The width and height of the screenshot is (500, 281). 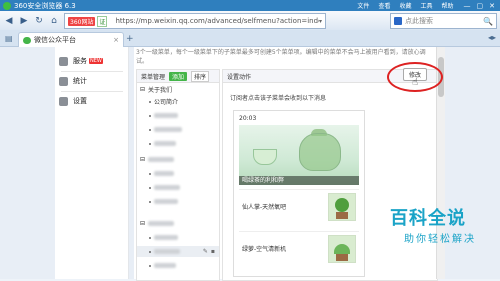 What do you see at coordinates (239, 77) in the screenshot?
I see `action-settings-title: 设置动作` at bounding box center [239, 77].